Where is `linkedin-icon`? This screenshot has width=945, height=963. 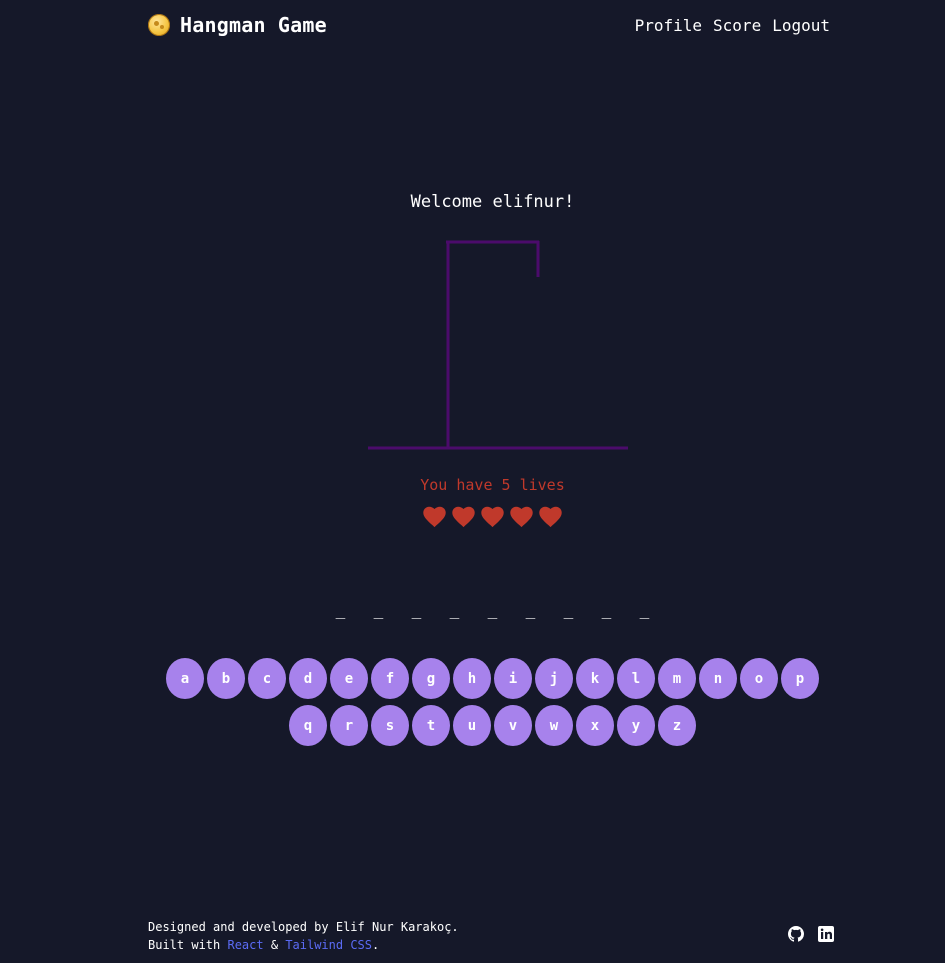
linkedin-icon is located at coordinates (826, 934).